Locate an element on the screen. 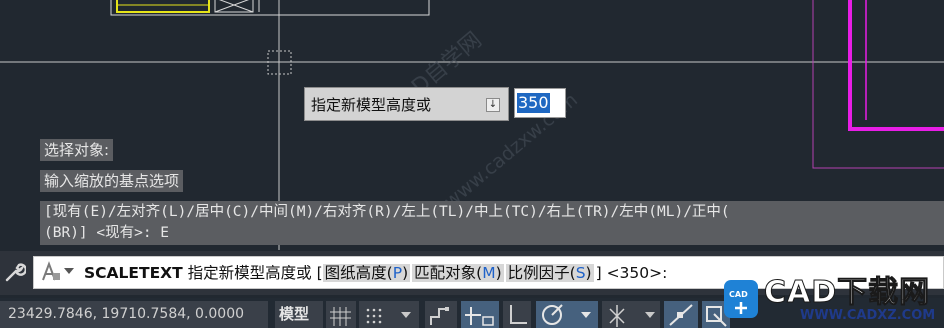 The width and height of the screenshot is (944, 328). ortho-icon is located at coordinates (518, 314).